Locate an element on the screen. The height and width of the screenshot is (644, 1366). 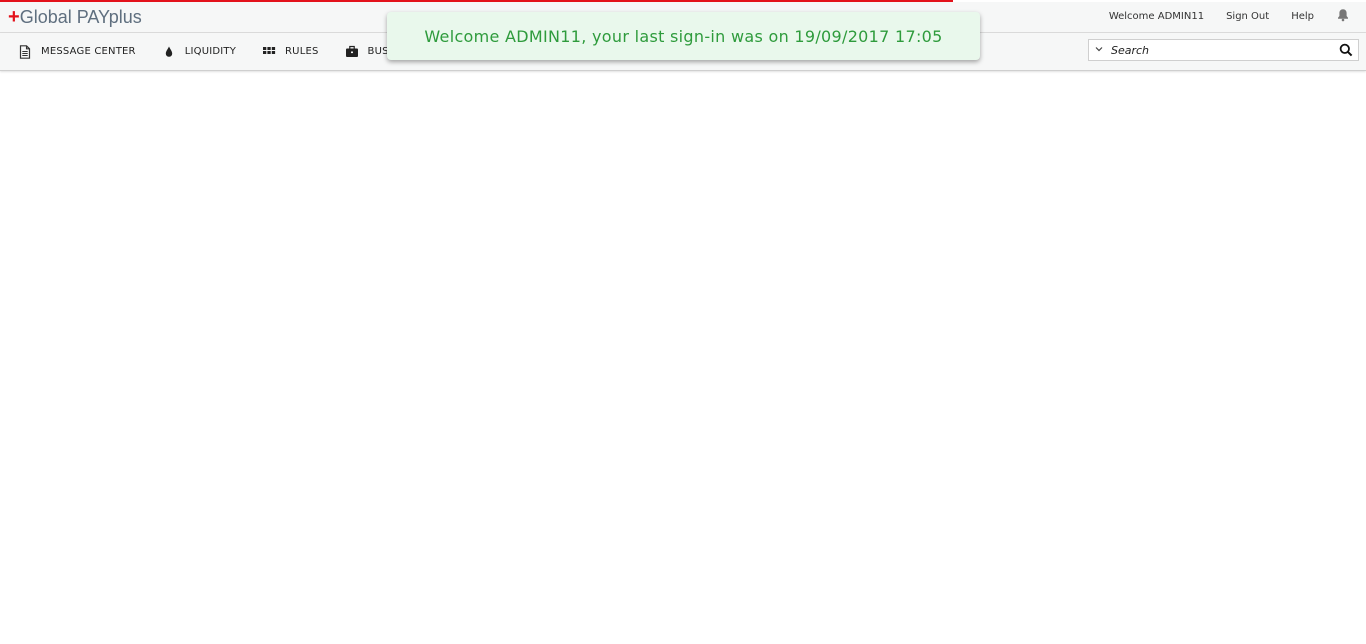
search-input is located at coordinates (1216, 50).